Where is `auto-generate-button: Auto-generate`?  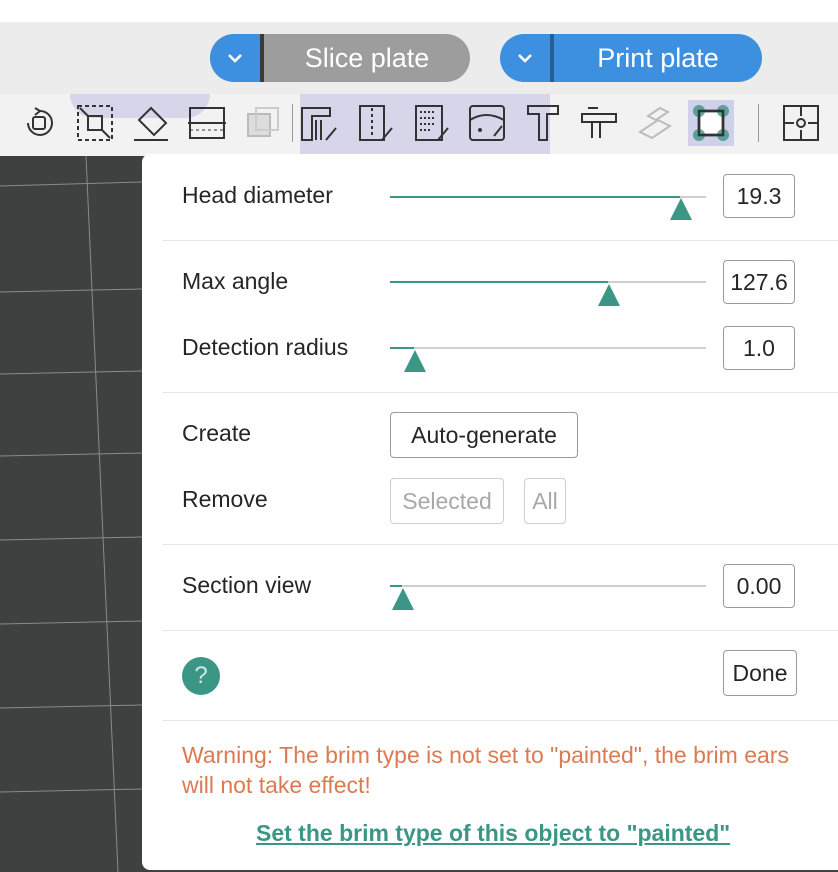
auto-generate-button: Auto-generate is located at coordinates (484, 435).